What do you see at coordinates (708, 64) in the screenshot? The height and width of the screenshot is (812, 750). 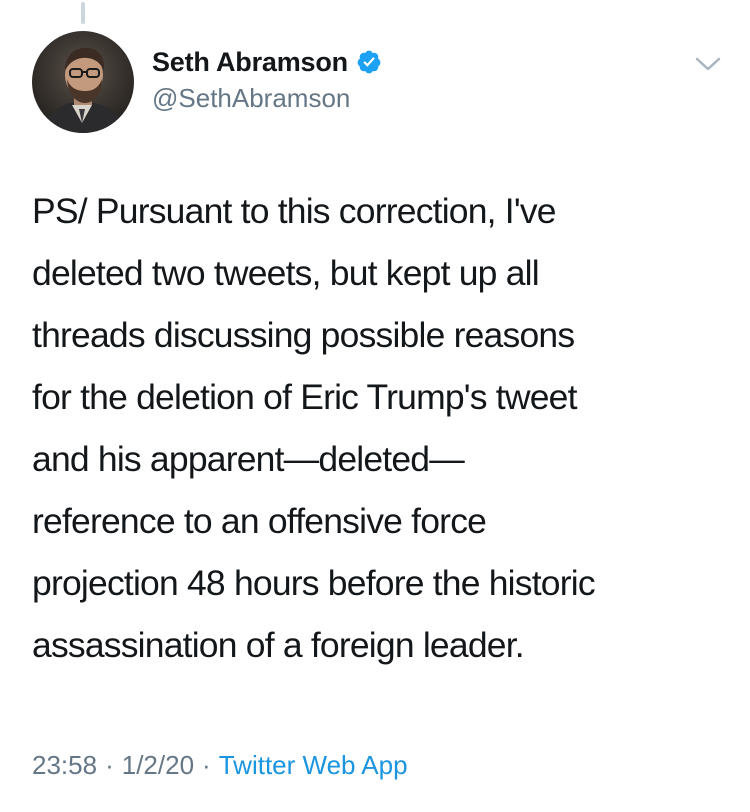 I see `chevron-down-icon` at bounding box center [708, 64].